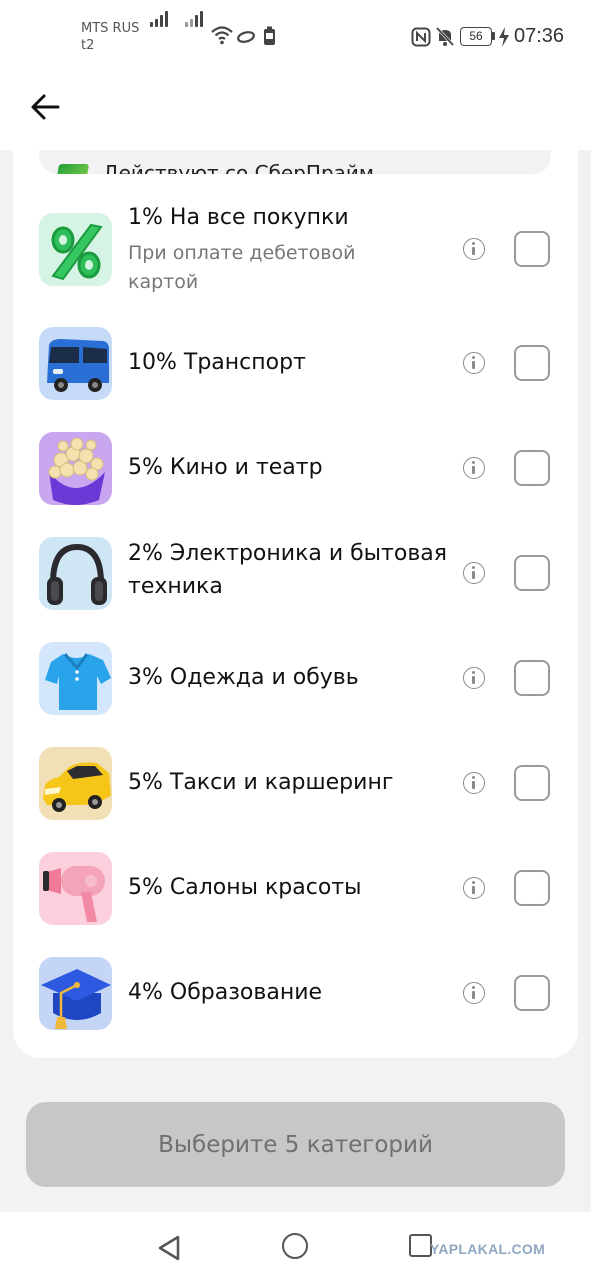 The image size is (591, 1280). Describe the element at coordinates (261, 782) in the screenshot. I see `category-title: 5% Такси и каршеринг` at that location.